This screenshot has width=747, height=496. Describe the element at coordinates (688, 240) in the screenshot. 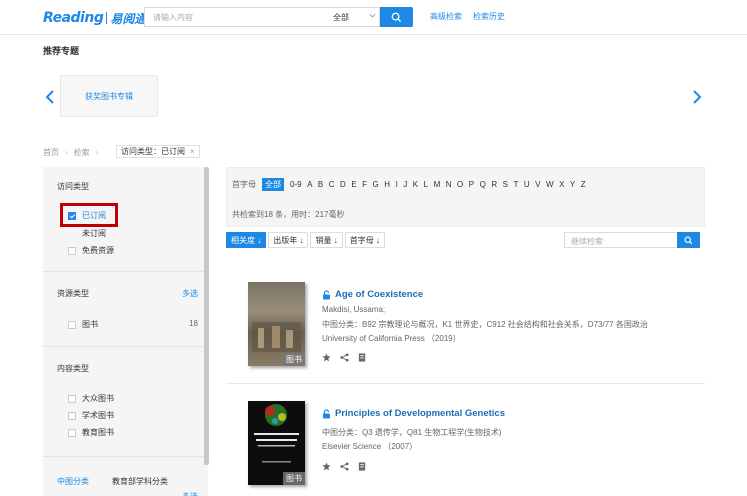

I see `search-within-button` at that location.